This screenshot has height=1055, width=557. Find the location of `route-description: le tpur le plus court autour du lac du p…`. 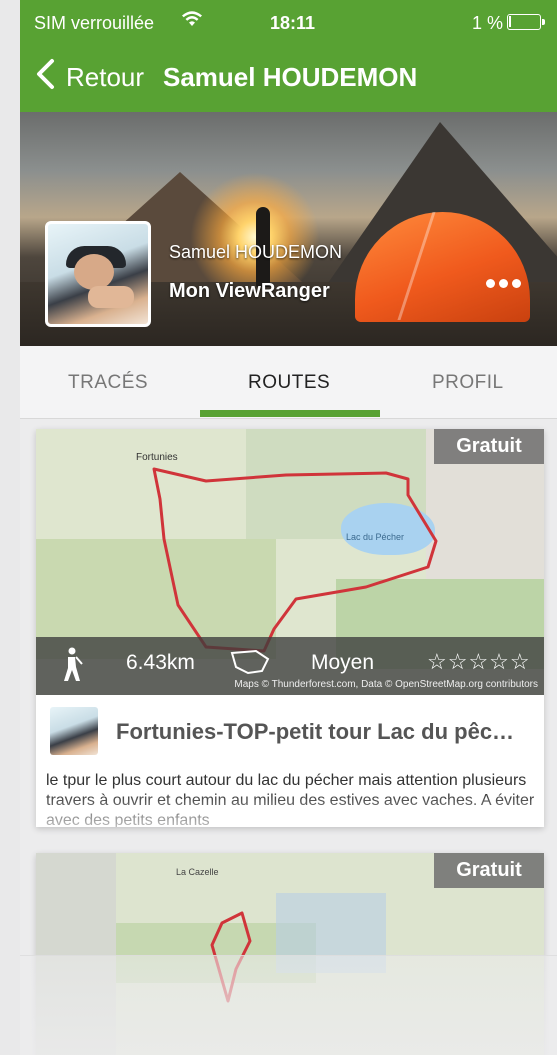

route-description: le tpur le plus court autour du lac du p… is located at coordinates (290, 799).